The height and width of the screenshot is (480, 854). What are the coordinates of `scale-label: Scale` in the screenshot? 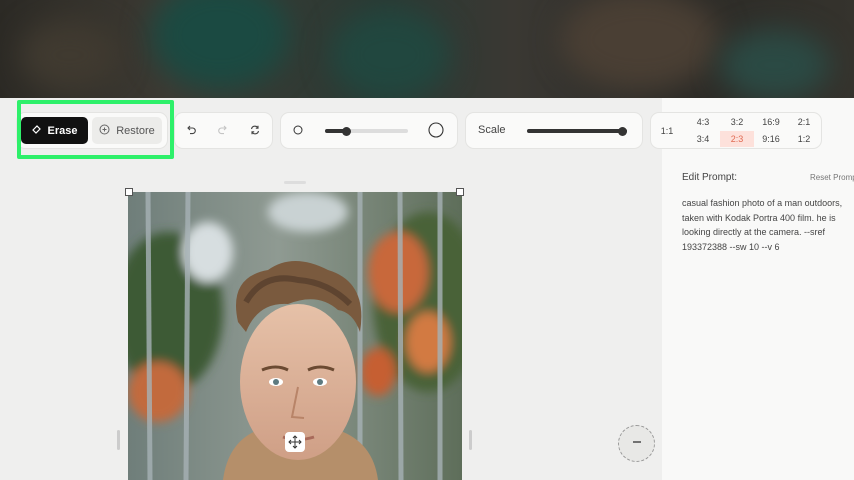 It's located at (492, 130).